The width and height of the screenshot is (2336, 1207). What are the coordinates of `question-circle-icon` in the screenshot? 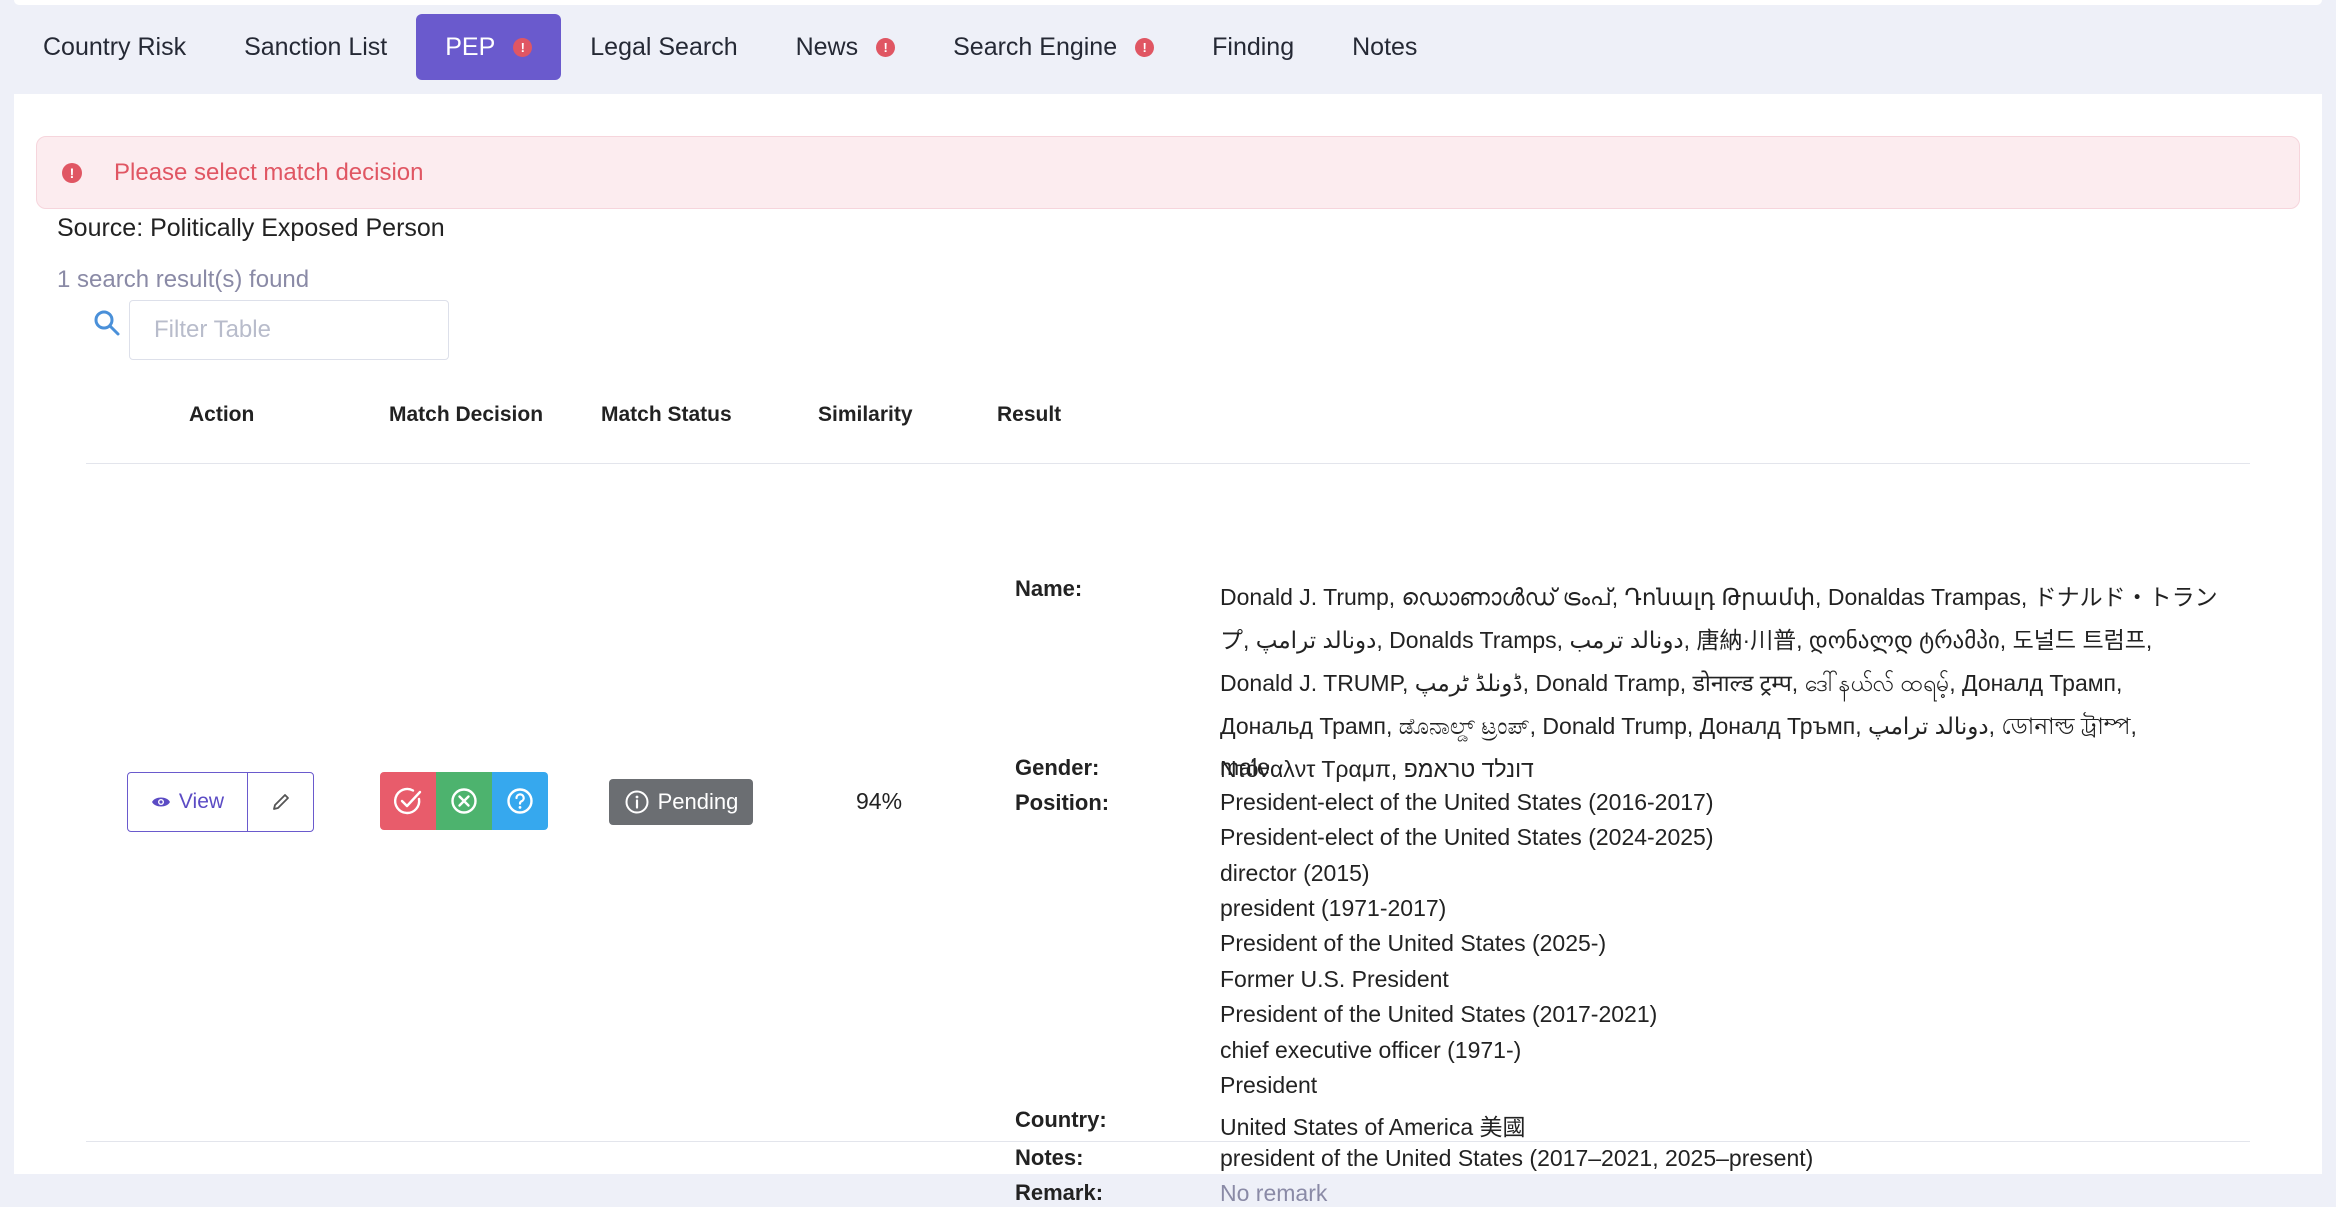 It's located at (520, 801).